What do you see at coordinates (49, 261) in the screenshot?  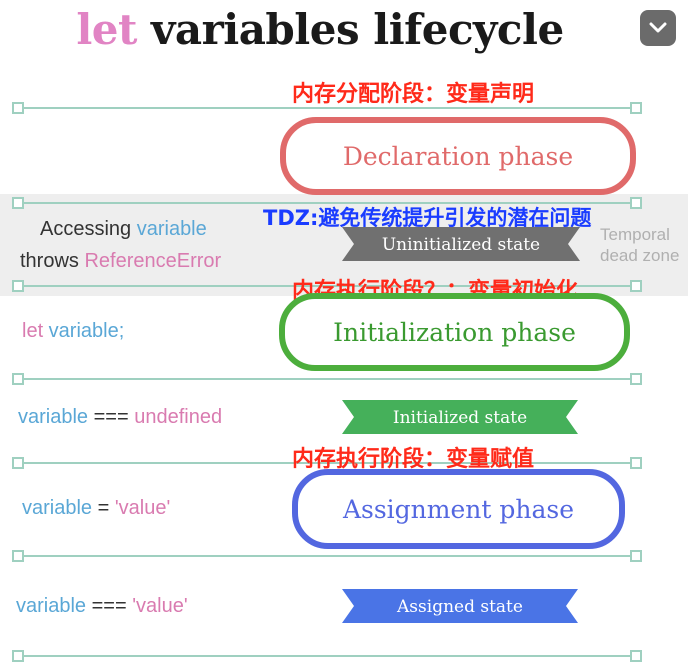 I see `code-throws: throws` at bounding box center [49, 261].